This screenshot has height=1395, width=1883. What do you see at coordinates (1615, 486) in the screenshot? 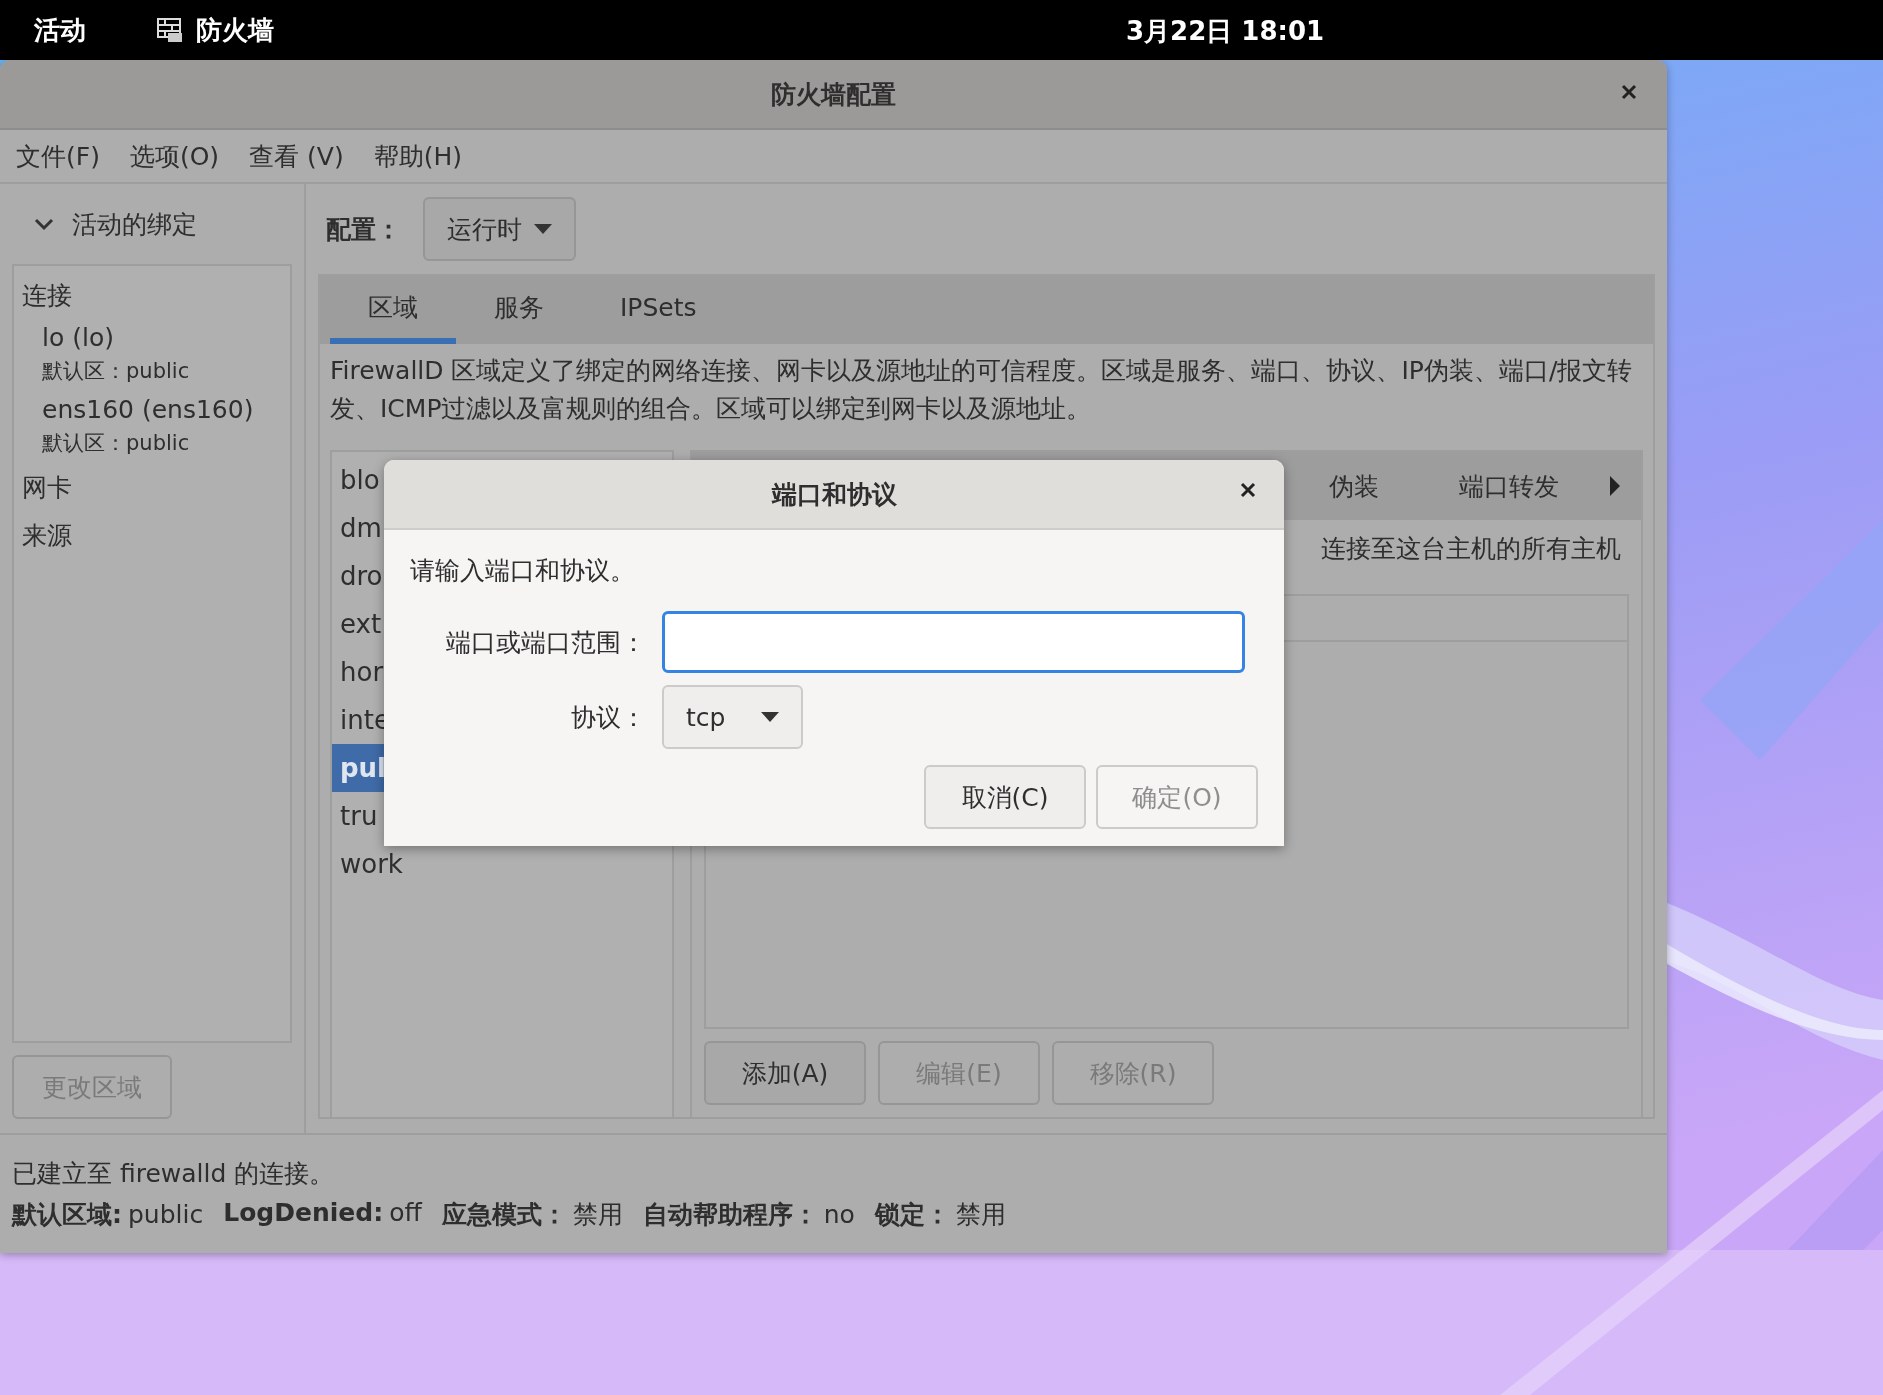
I see `triangle-right-icon` at bounding box center [1615, 486].